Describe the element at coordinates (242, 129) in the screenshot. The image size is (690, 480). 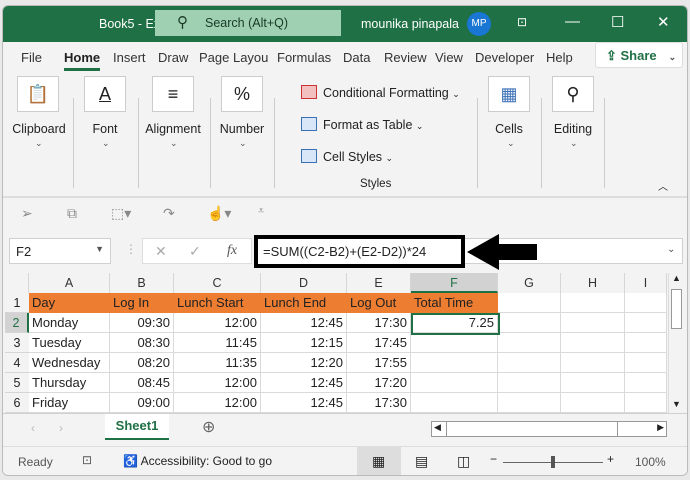
I see `number-label: Number` at that location.